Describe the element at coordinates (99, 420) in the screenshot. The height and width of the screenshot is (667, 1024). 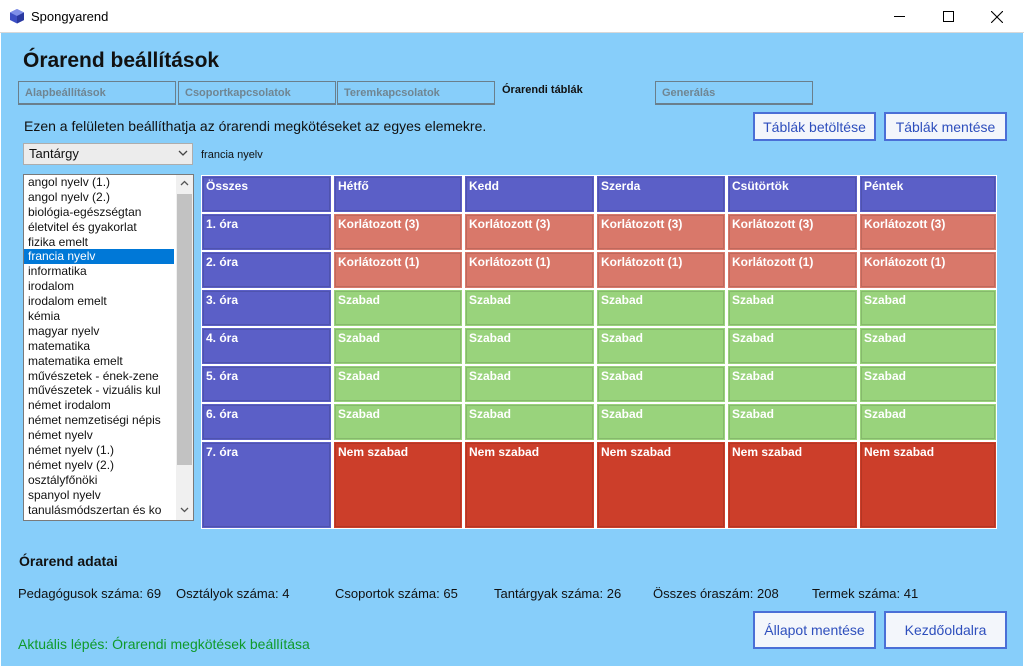
I see `list-item: német nemzetiségi népis` at that location.